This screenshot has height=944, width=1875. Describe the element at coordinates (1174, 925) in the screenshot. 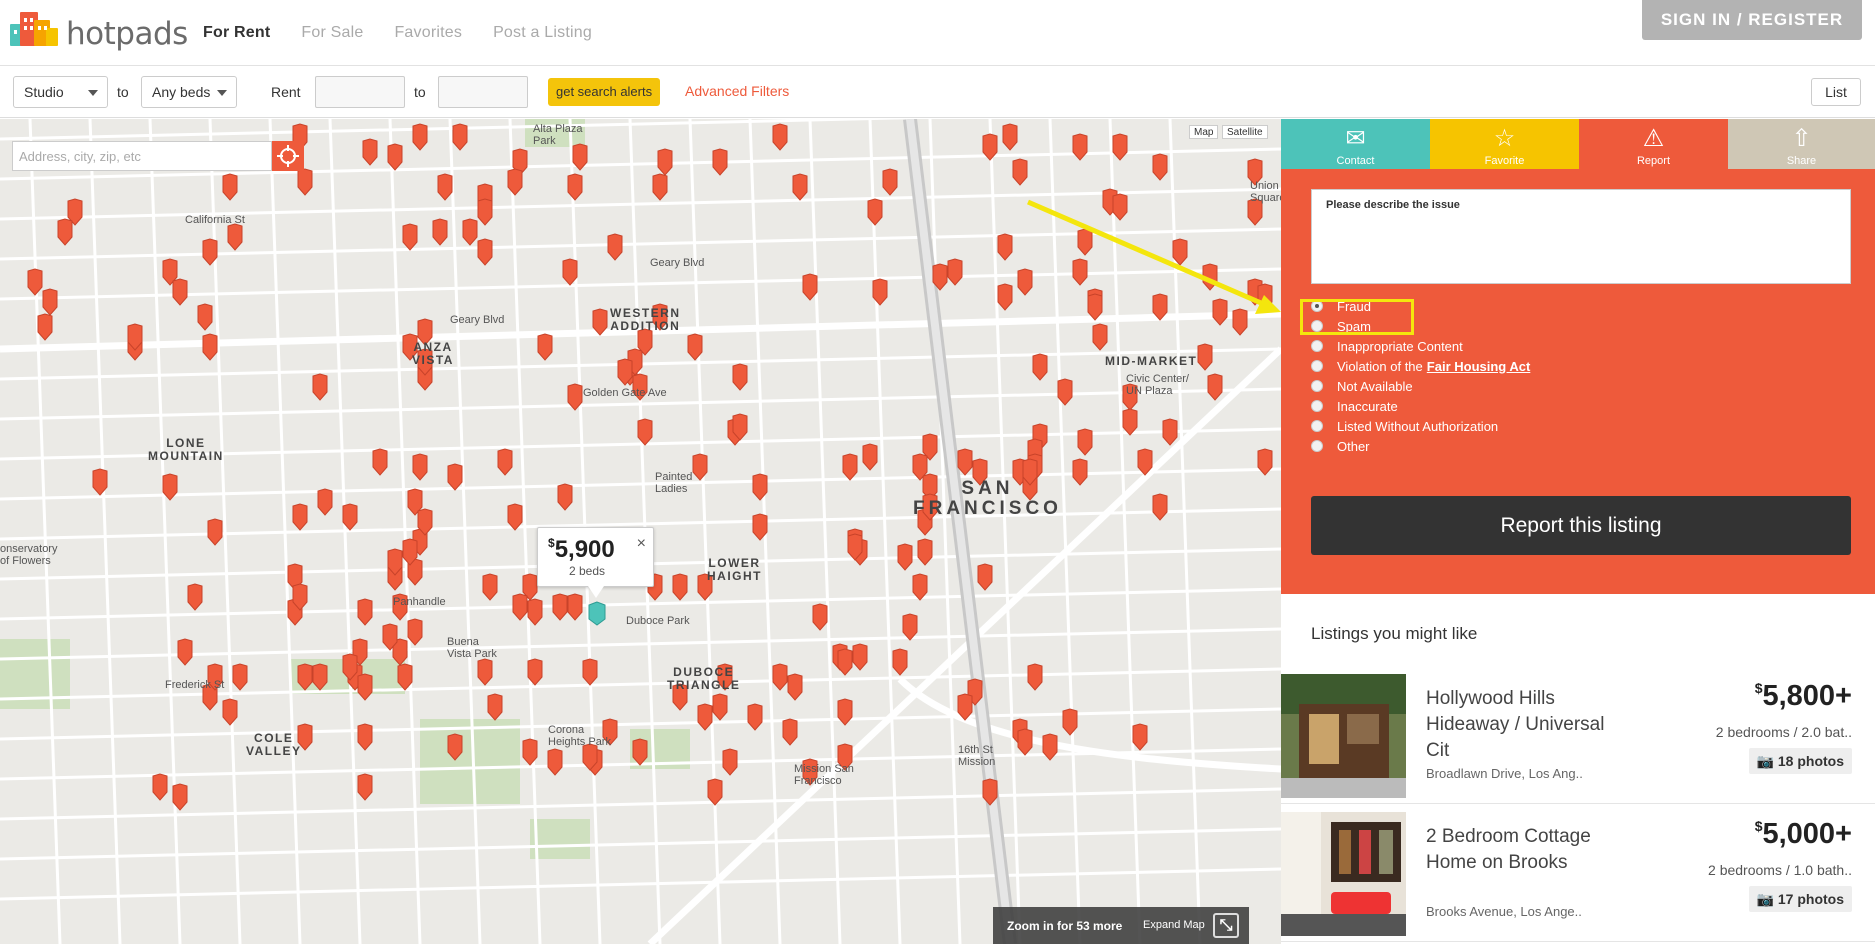

I see `expand-map-label: Expand Map` at that location.